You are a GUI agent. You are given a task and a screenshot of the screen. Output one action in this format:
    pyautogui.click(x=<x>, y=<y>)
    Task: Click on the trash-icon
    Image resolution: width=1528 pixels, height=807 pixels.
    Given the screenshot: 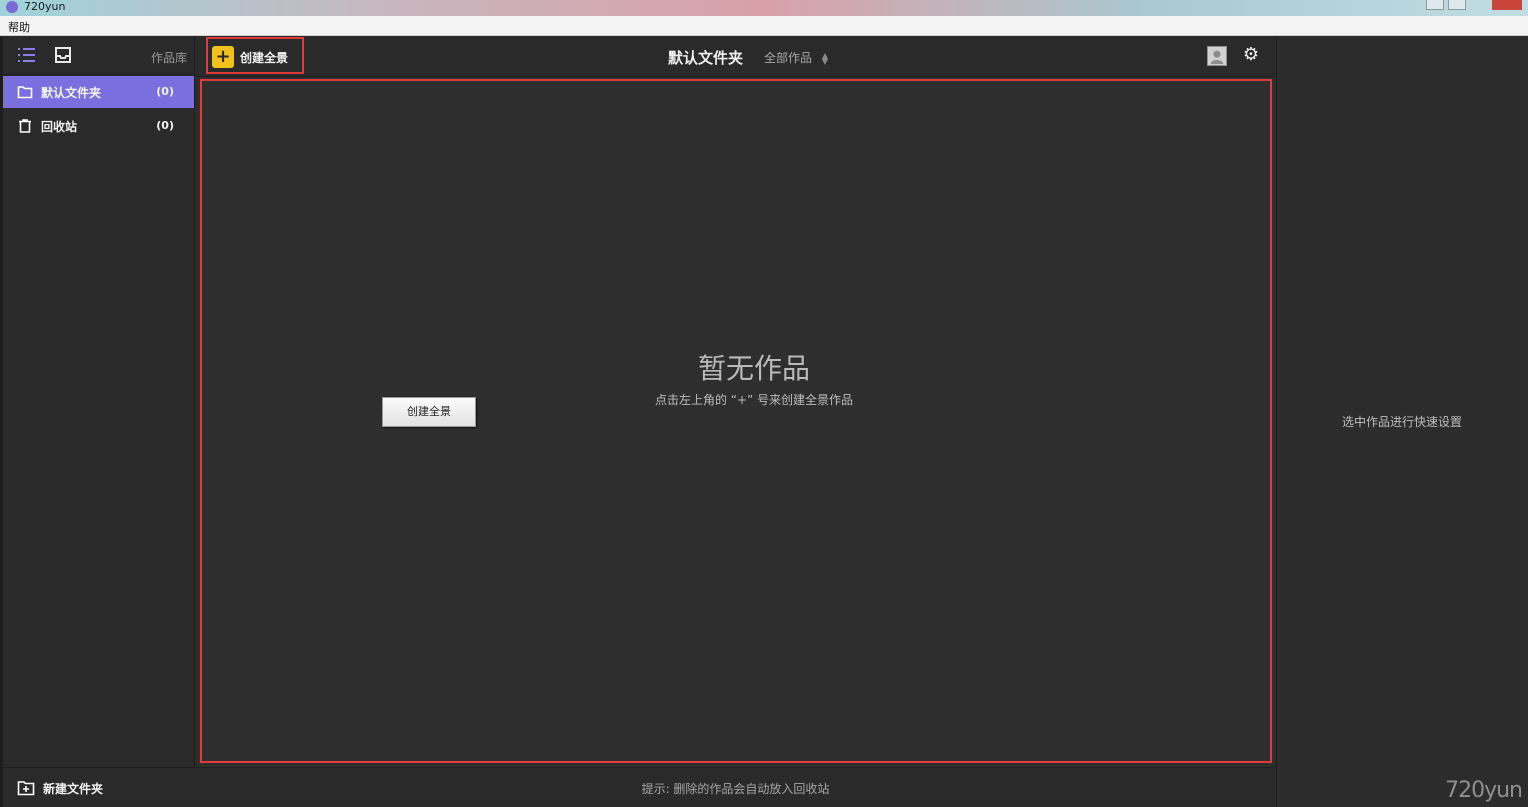 What is the action you would take?
    pyautogui.click(x=25, y=126)
    